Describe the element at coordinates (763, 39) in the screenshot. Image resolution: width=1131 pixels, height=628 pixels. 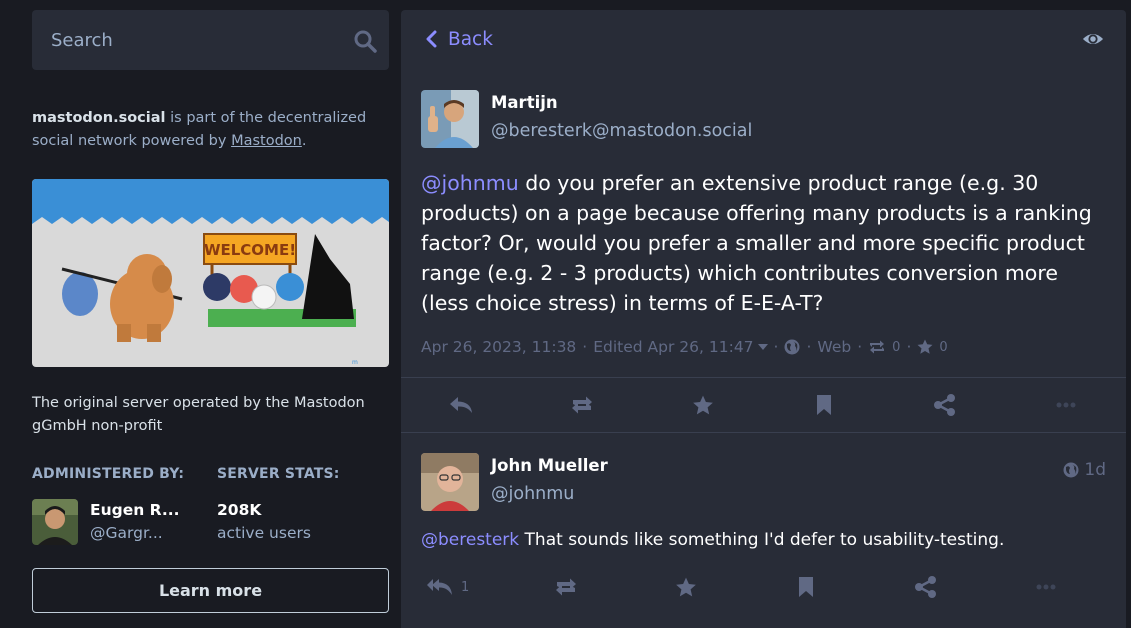
I see `column-header: Back` at that location.